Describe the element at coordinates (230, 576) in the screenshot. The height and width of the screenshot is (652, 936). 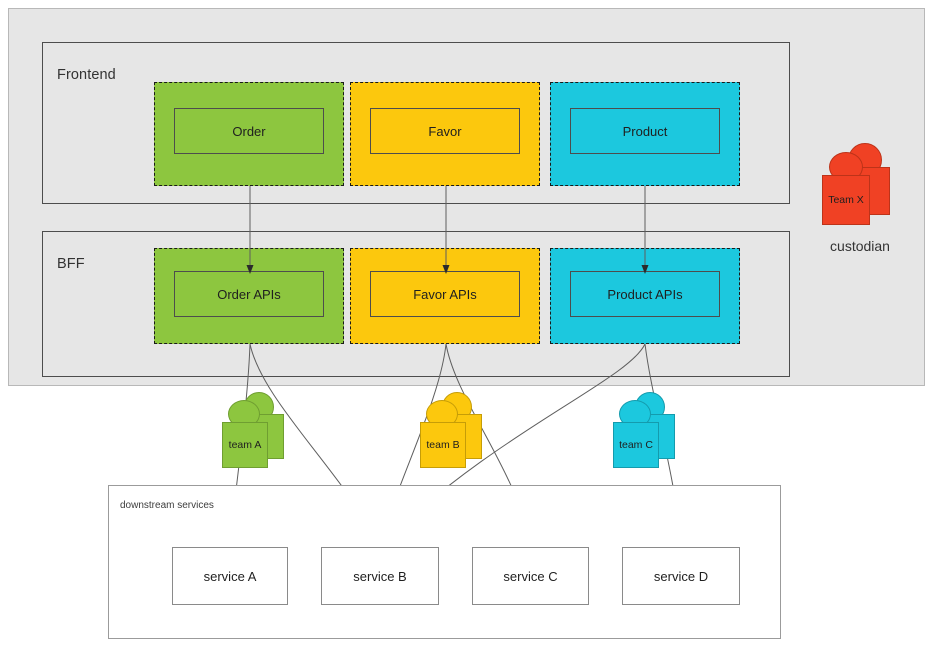
I see `service-box-a: service A` at that location.